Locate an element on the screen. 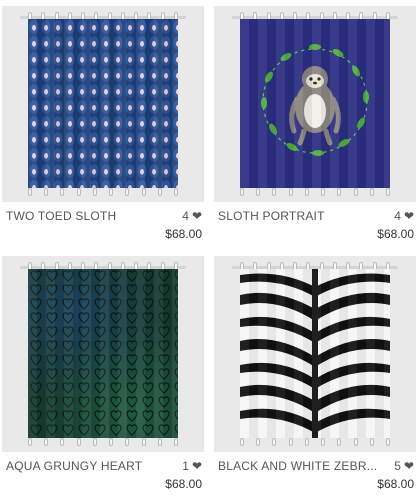 The width and height of the screenshot is (418, 501). like-count: 5 ❤ is located at coordinates (404, 466).